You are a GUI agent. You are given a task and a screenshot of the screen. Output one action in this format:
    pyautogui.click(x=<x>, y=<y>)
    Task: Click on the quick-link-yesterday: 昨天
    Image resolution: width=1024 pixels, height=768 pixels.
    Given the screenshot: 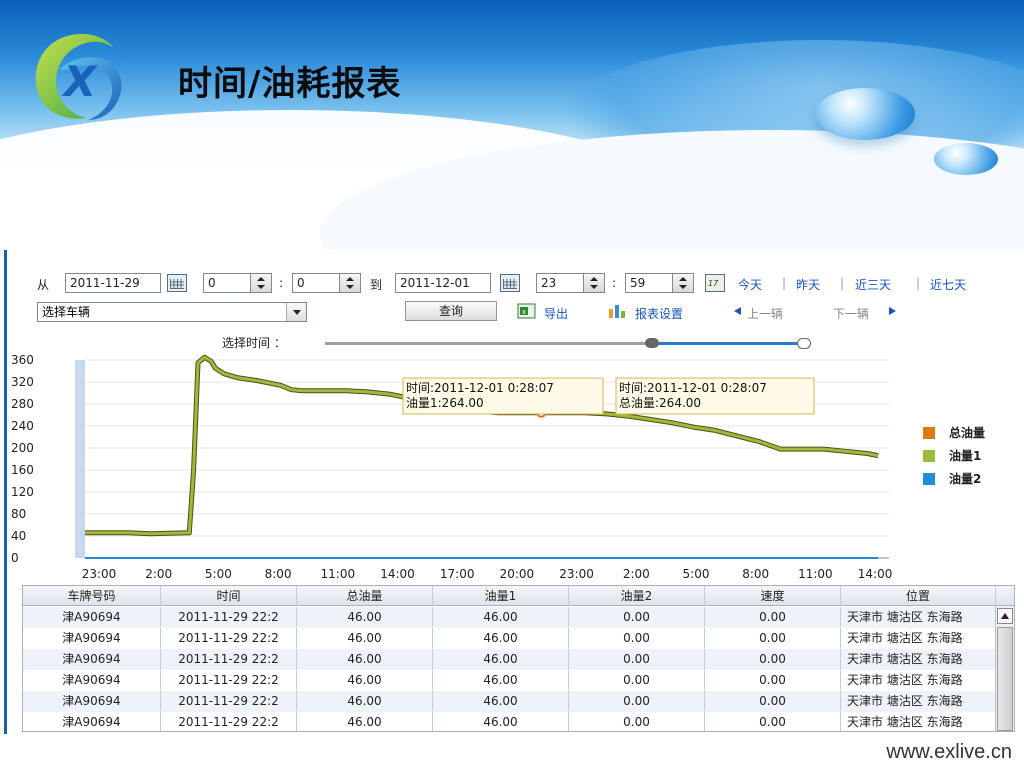 What is the action you would take?
    pyautogui.click(x=808, y=284)
    